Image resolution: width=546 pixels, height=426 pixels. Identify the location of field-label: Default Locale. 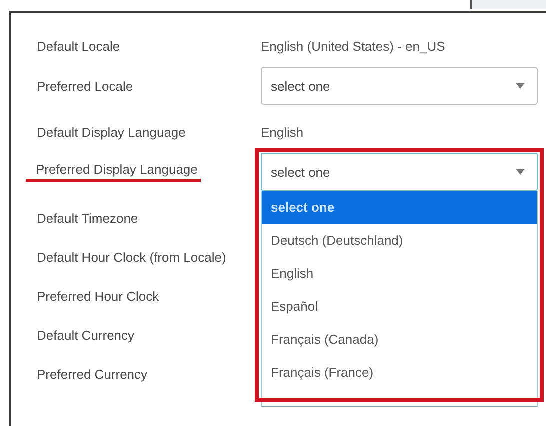
(79, 46).